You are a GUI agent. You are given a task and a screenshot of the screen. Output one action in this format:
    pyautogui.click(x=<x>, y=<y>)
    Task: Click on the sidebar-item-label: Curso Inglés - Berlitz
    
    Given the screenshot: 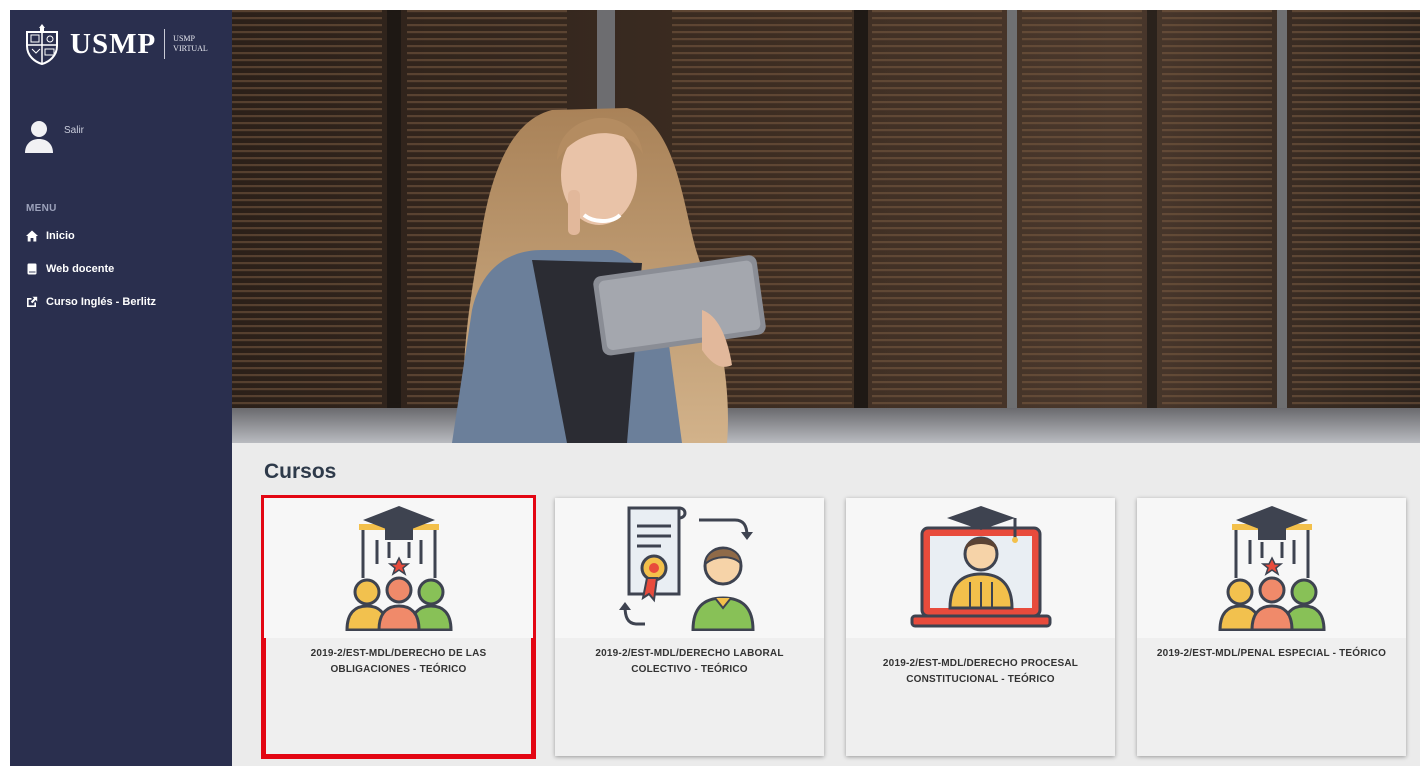 What is the action you would take?
    pyautogui.click(x=101, y=302)
    